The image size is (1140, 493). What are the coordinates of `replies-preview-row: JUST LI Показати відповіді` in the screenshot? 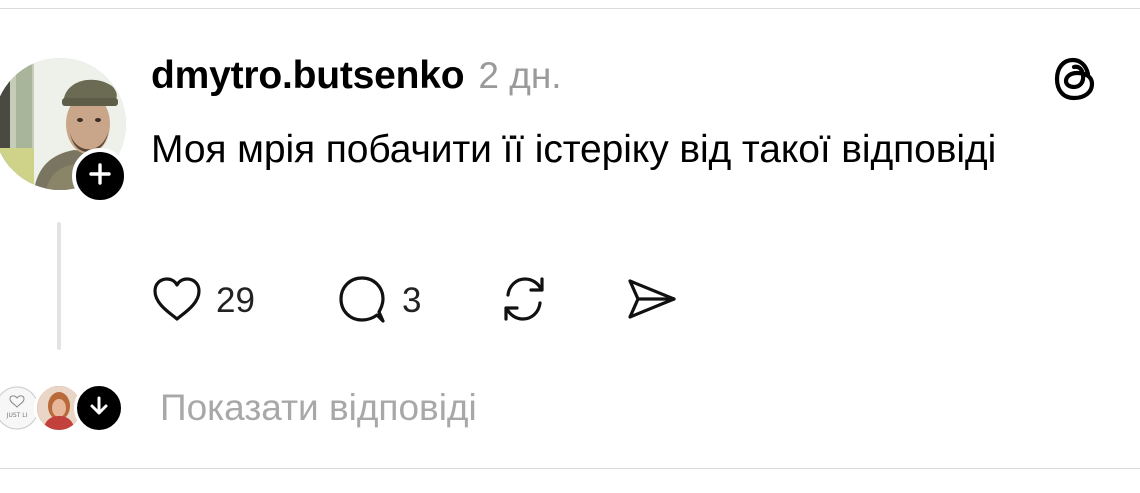 It's located at (350, 410).